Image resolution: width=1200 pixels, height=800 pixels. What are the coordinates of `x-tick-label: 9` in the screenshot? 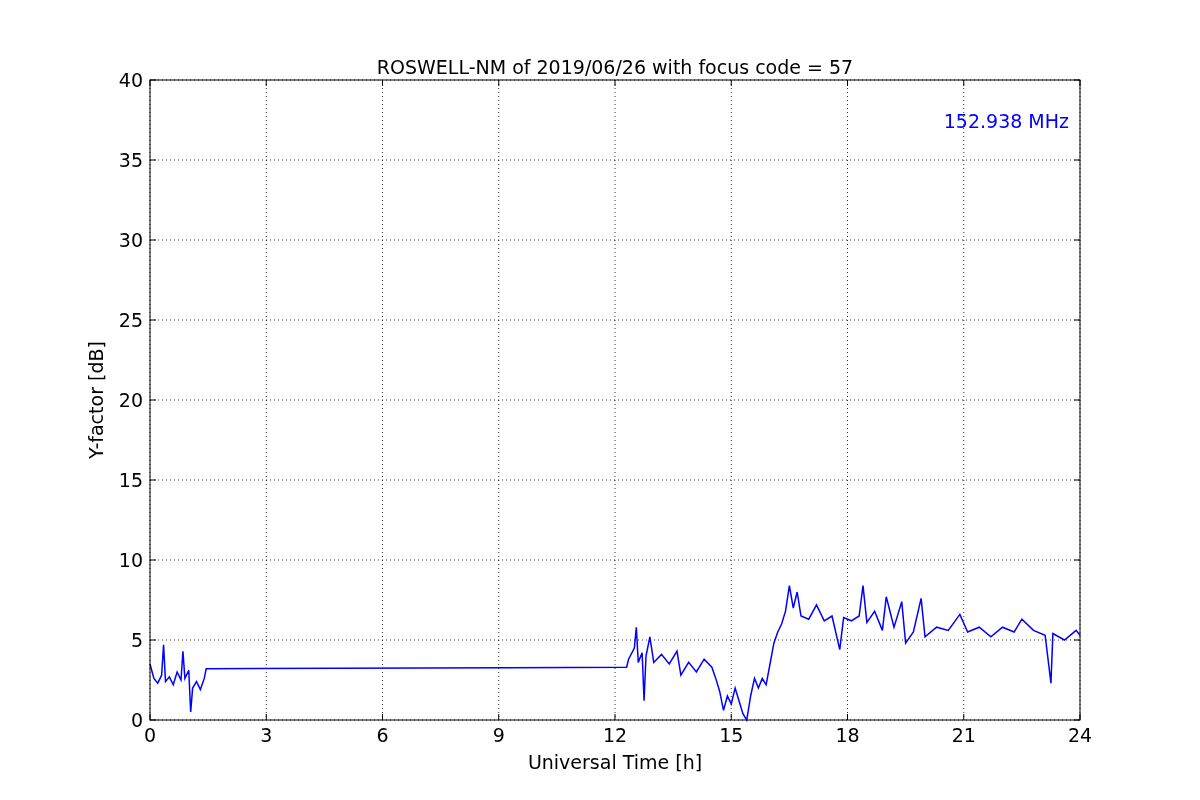 It's located at (498, 735).